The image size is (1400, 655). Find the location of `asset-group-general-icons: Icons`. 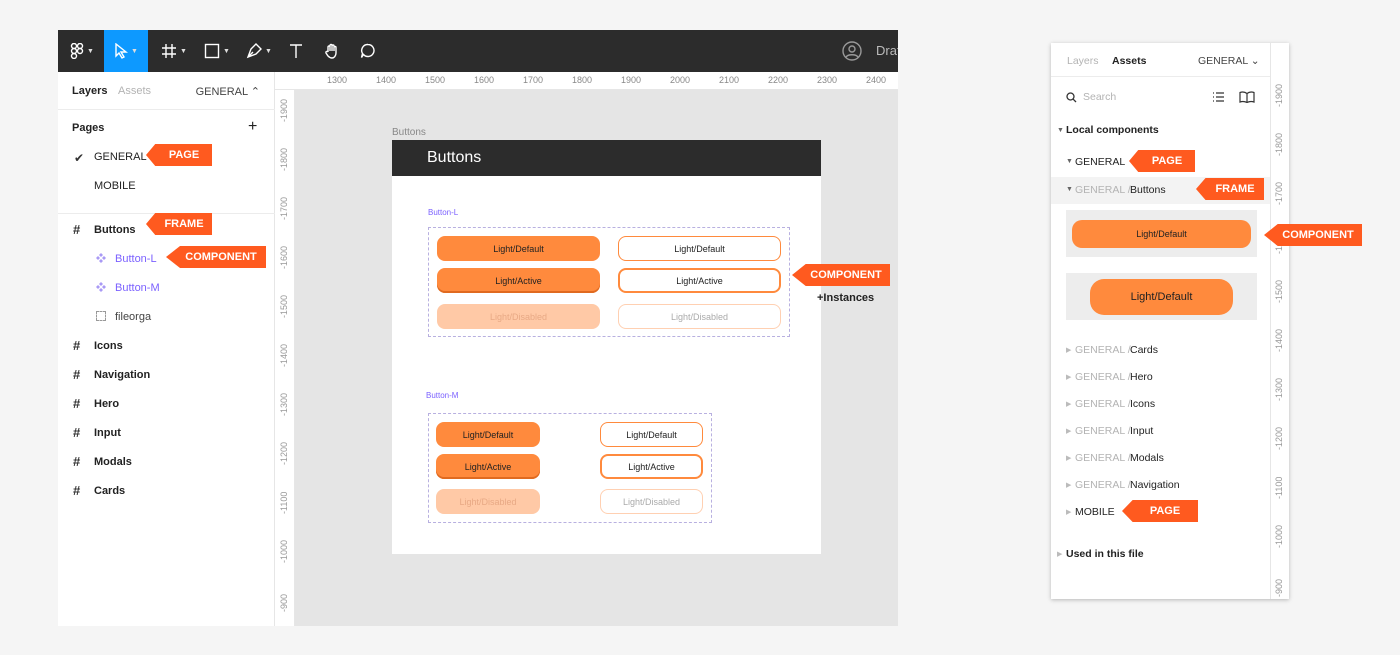

asset-group-general-icons: Icons is located at coordinates (1142, 404).